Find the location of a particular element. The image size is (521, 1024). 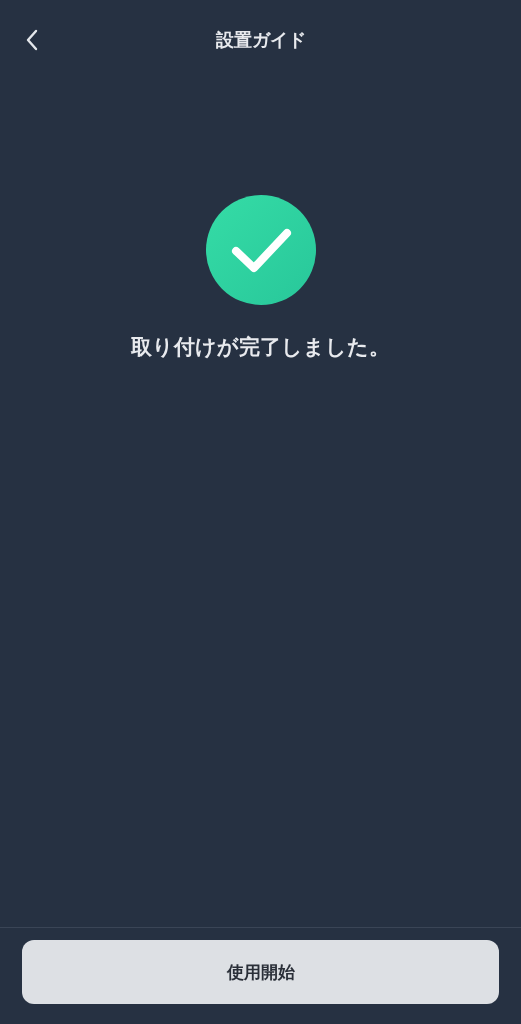

page-title: 設置ガイド is located at coordinates (260, 40).